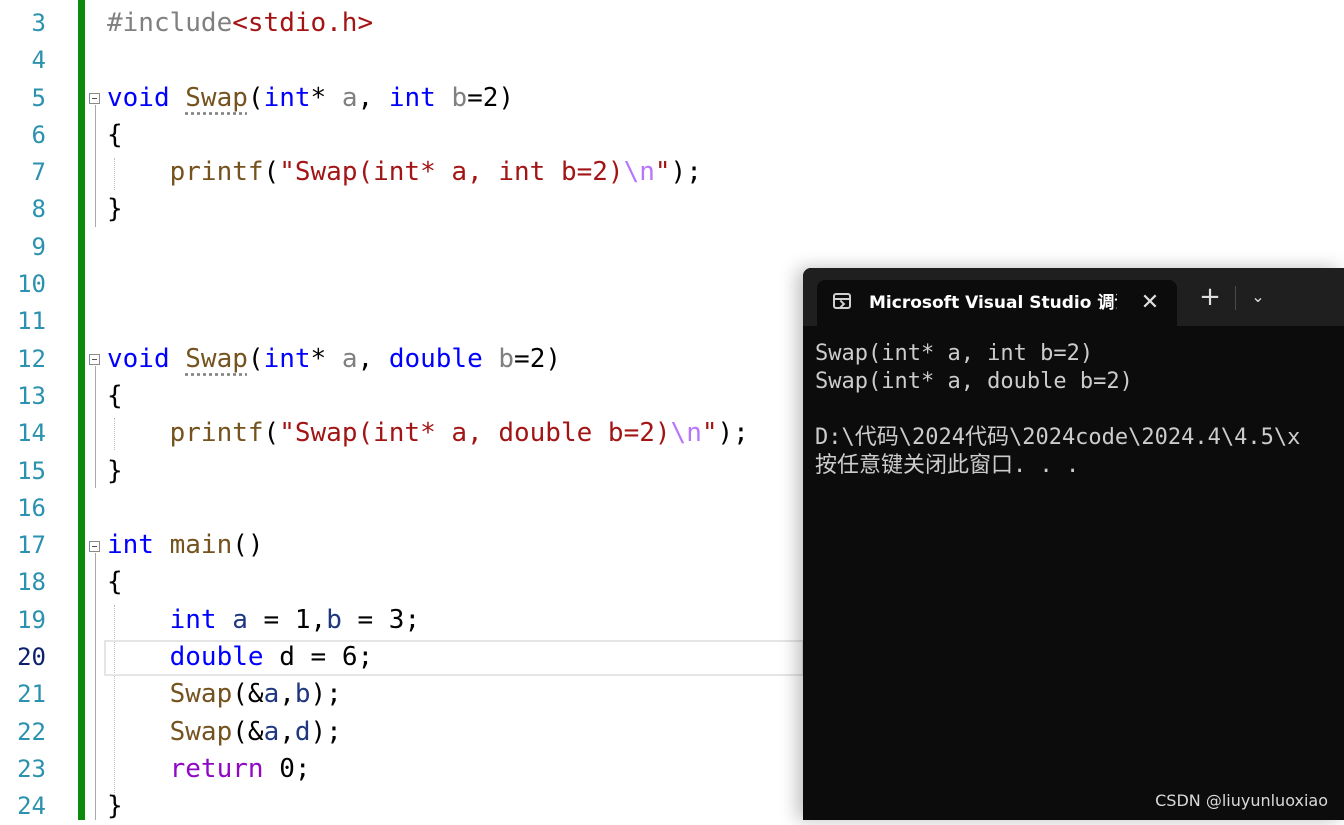 This screenshot has height=825, width=1344. What do you see at coordinates (31, 396) in the screenshot?
I see `line-number: 13` at bounding box center [31, 396].